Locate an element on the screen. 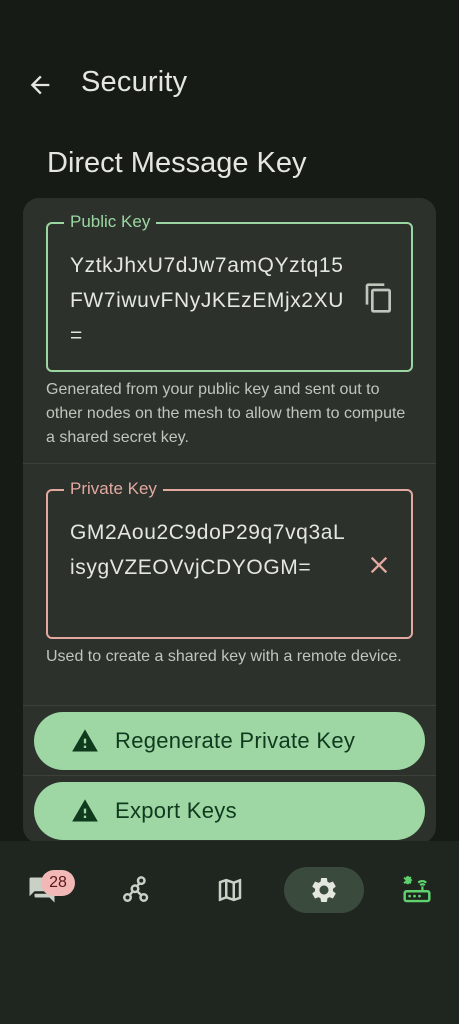 The width and height of the screenshot is (459, 1024). settings-icon is located at coordinates (324, 890).